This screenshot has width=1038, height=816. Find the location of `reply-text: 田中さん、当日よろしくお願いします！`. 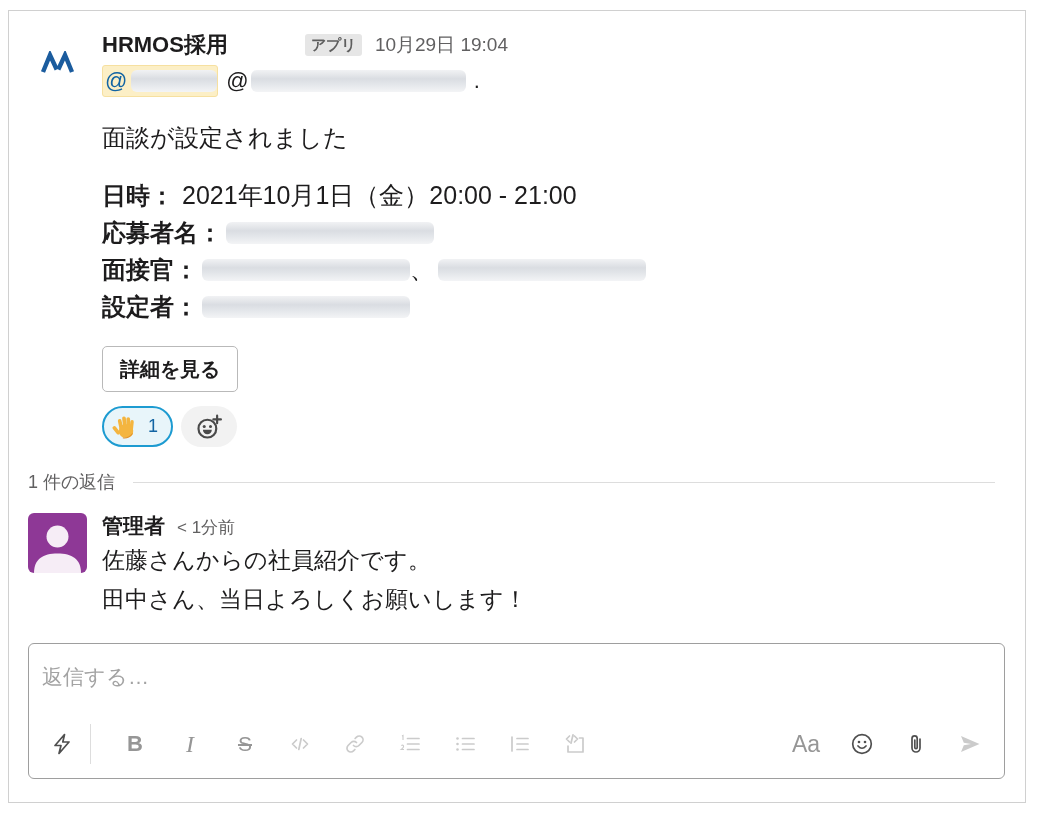

reply-text: 田中さん、当日よろしくお願いします！ is located at coordinates (314, 599).